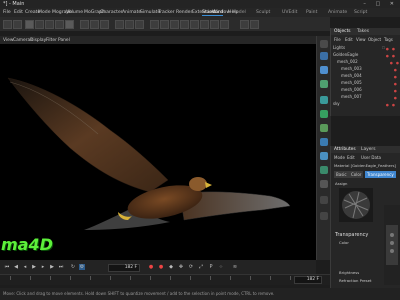  What do you see at coordinates (64, 40) in the screenshot?
I see `viewport-menu-panel: Panel` at bounding box center [64, 40].